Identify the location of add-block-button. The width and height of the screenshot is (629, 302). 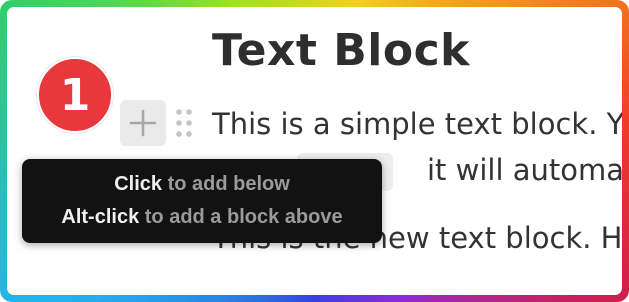
(143, 123).